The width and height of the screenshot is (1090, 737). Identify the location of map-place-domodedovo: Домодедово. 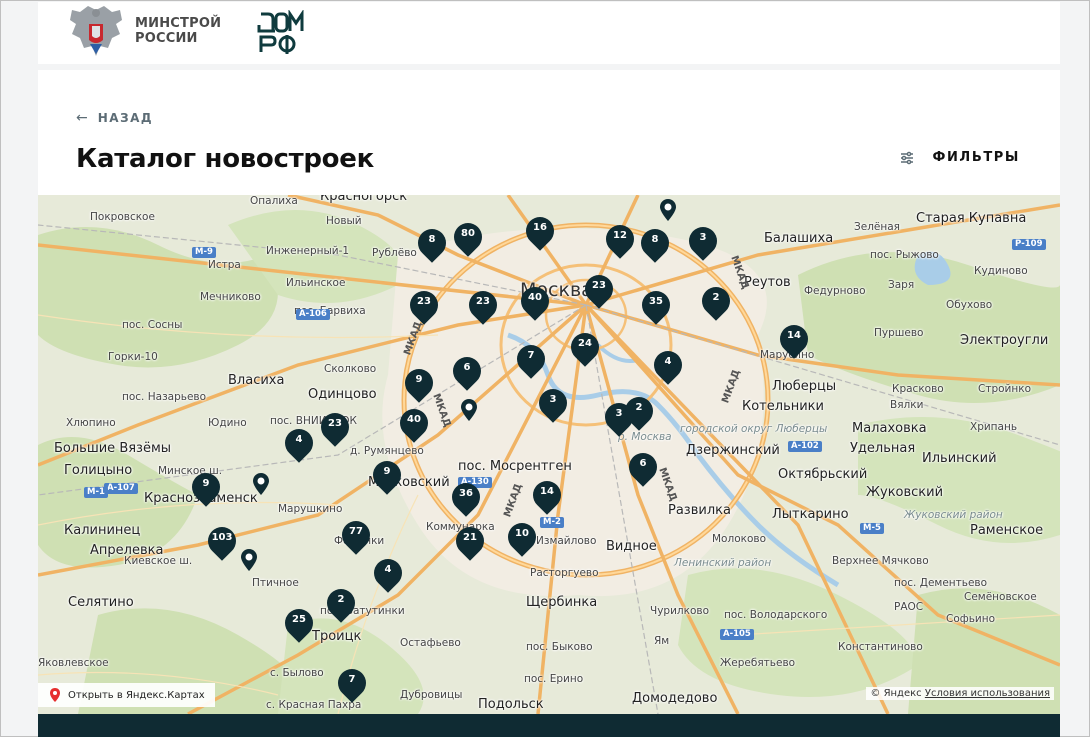
(675, 698).